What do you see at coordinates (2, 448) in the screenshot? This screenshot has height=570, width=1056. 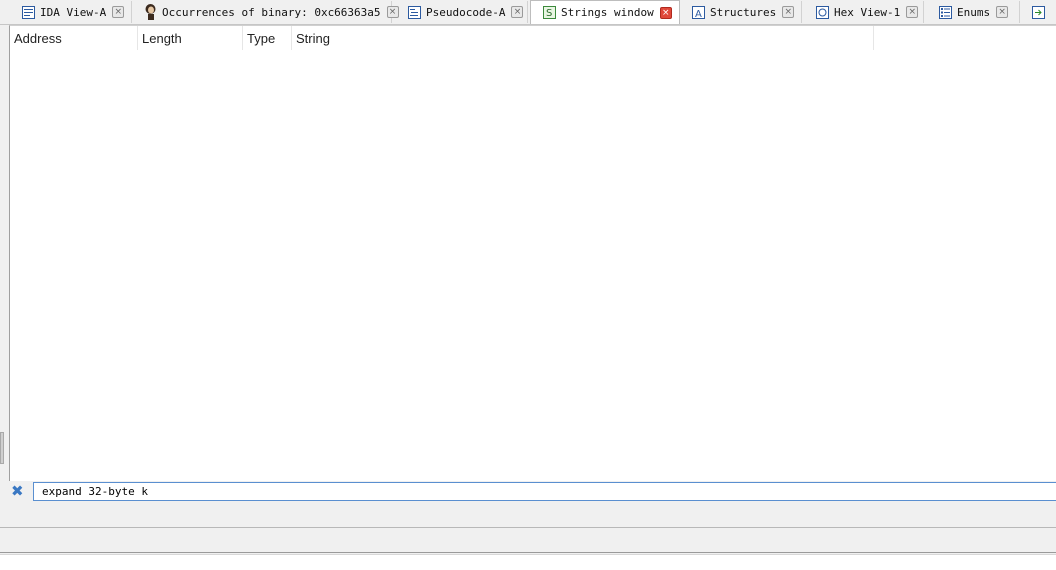 I see `splitter-handle` at bounding box center [2, 448].